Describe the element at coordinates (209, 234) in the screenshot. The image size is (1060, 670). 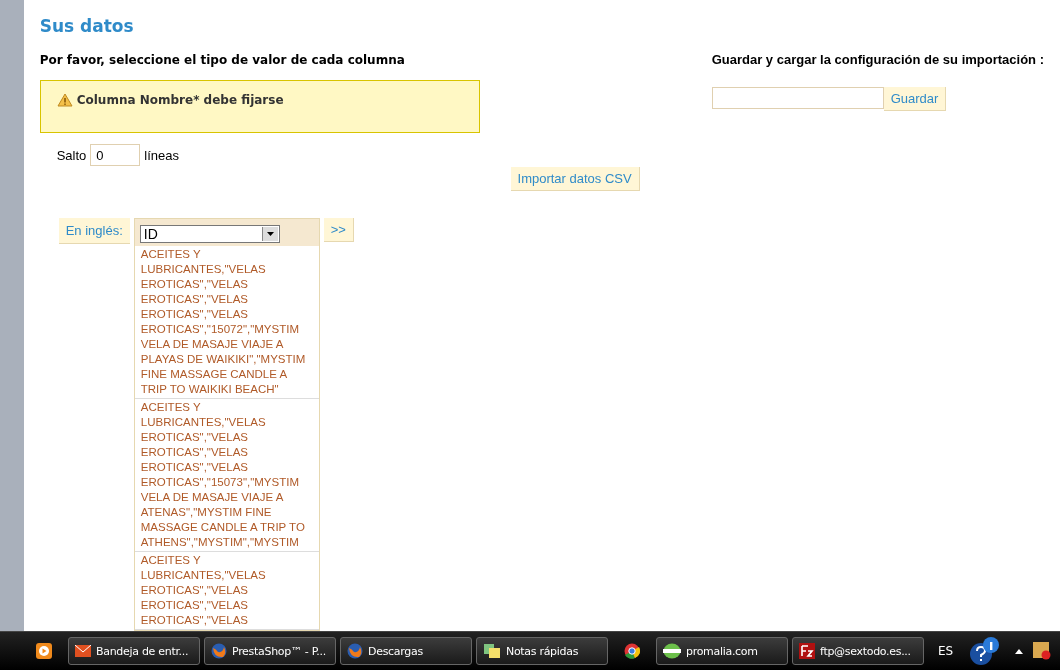
I see `column-type-select: ID` at that location.